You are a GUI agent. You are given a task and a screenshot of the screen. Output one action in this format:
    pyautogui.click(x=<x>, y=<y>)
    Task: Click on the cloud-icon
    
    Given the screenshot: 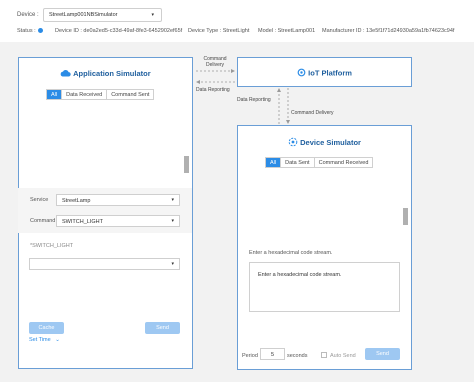 What is the action you would take?
    pyautogui.click(x=66, y=74)
    